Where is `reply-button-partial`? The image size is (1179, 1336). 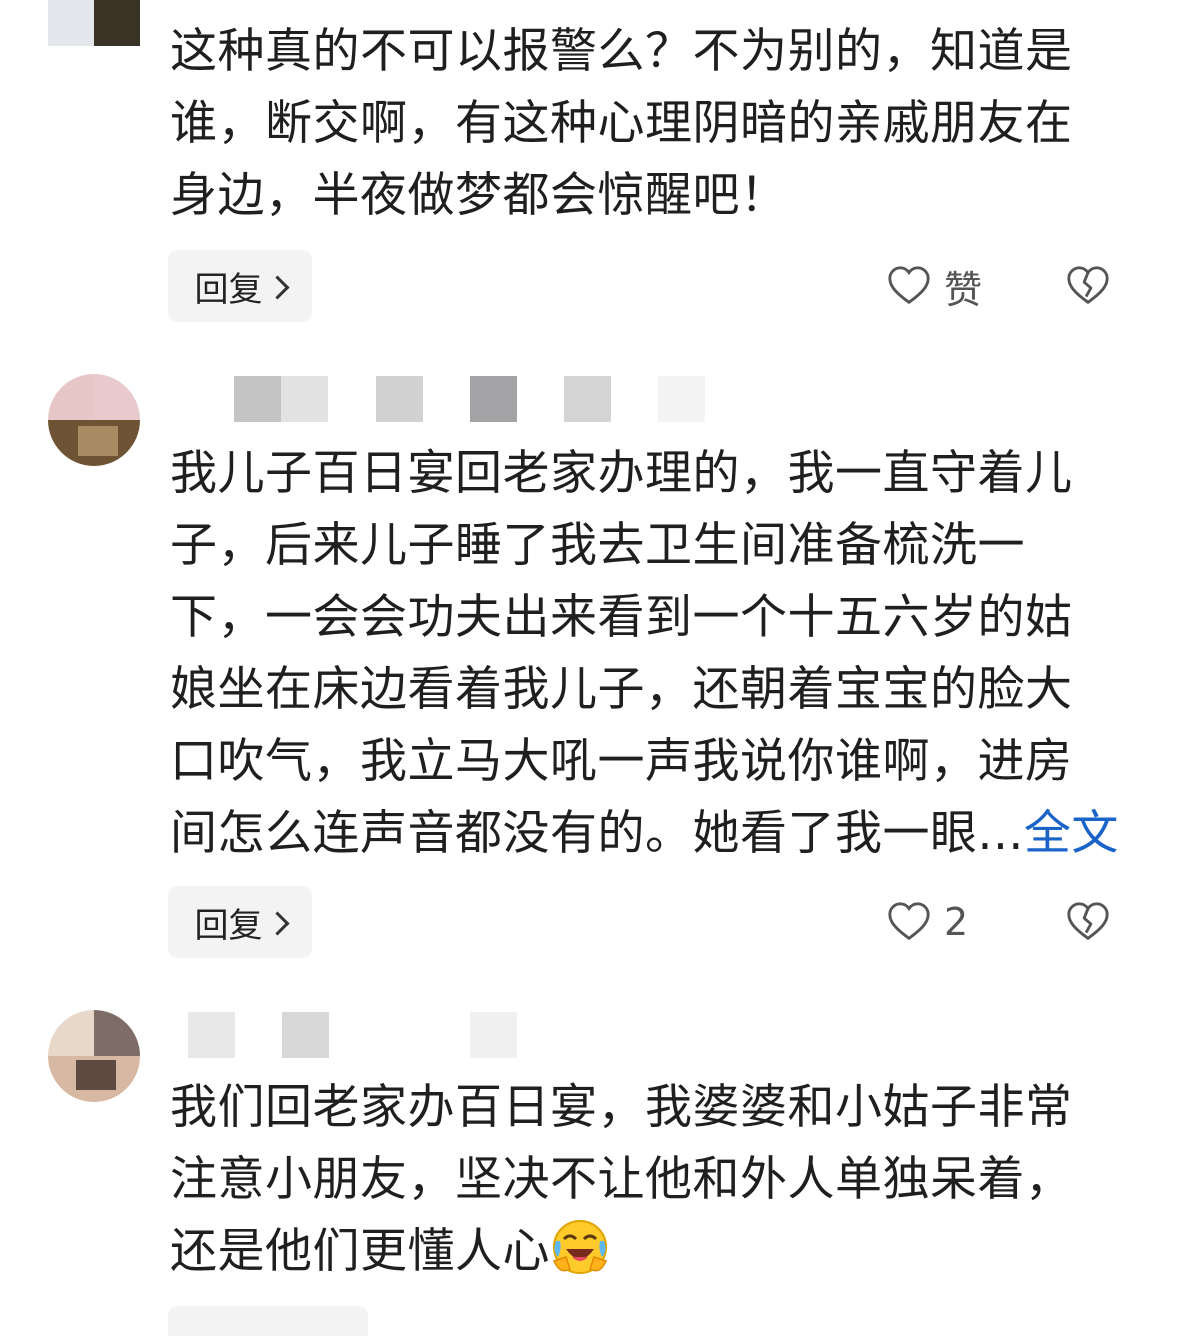
reply-button-partial is located at coordinates (268, 1321).